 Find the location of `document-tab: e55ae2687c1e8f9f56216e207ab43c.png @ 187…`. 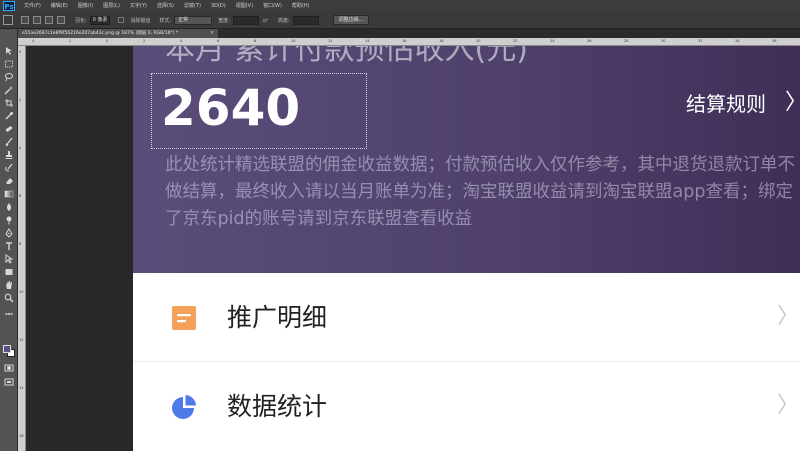

document-tab: e55ae2687c1e8f9f56216e207ab43c.png @ 187… is located at coordinates (118, 33).